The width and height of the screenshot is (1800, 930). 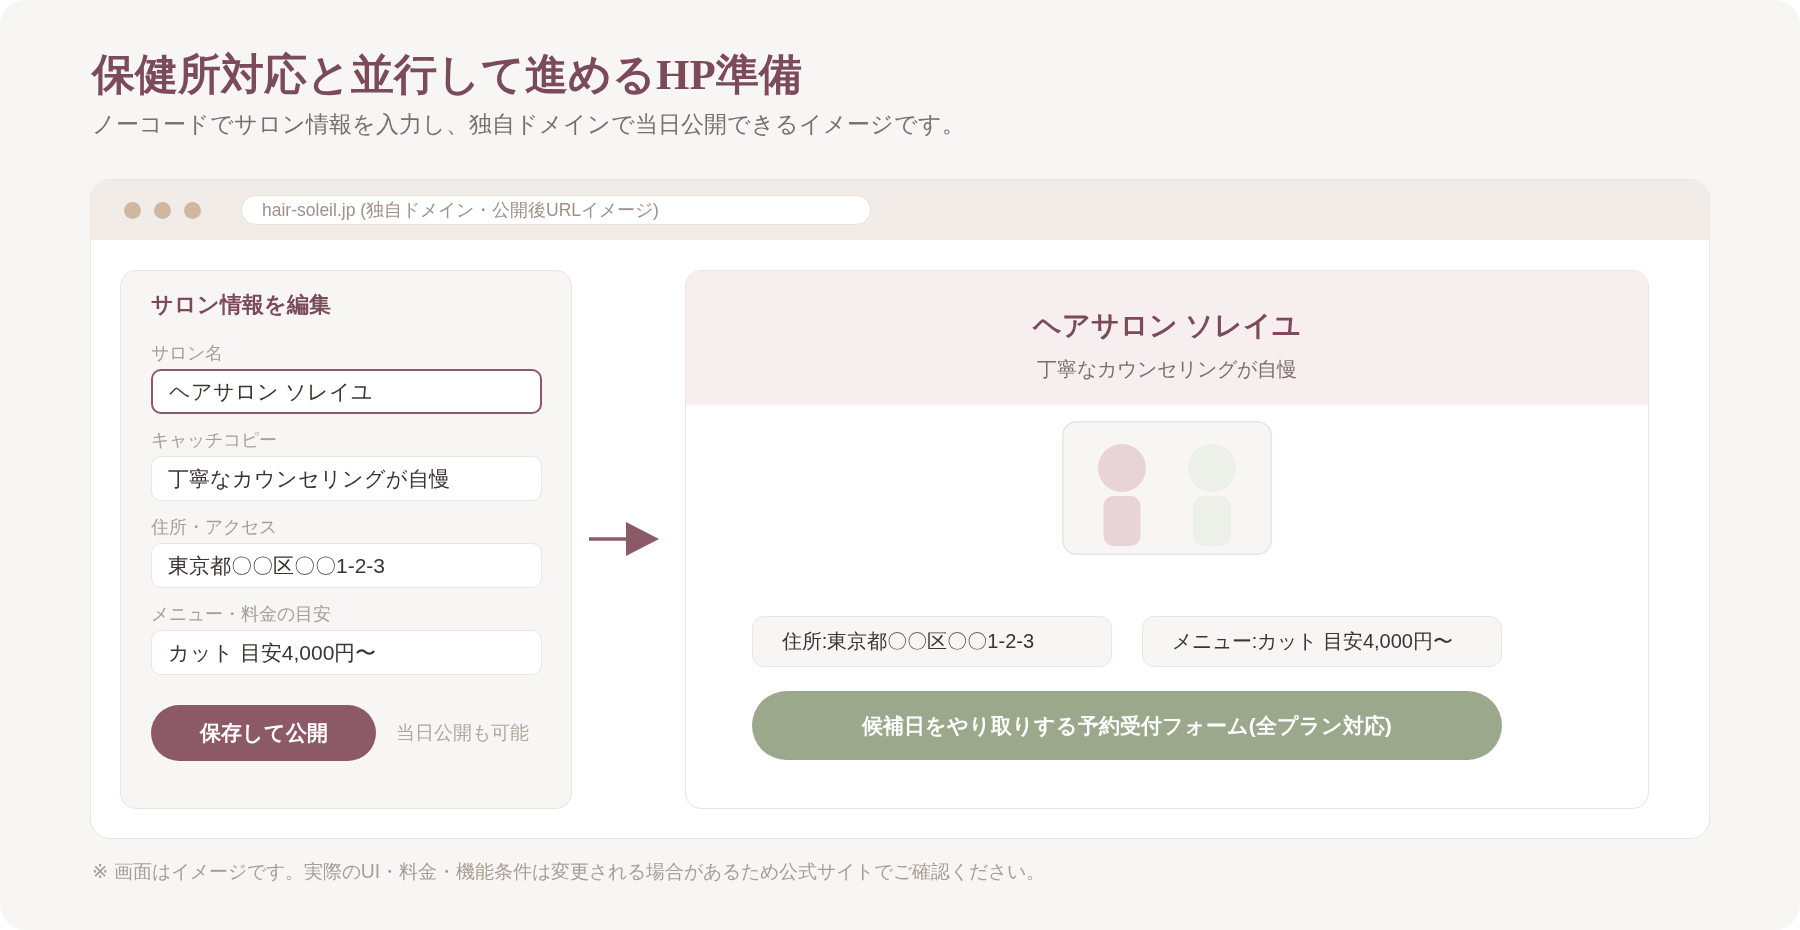 I want to click on info-chip: メニュー:カット 目安4,000円〜, so click(x=1321, y=641).